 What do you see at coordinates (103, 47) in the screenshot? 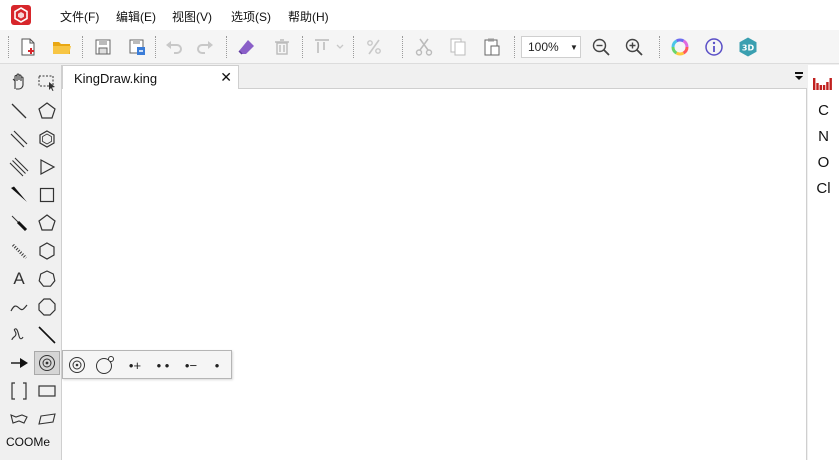
I see `save-icon` at bounding box center [103, 47].